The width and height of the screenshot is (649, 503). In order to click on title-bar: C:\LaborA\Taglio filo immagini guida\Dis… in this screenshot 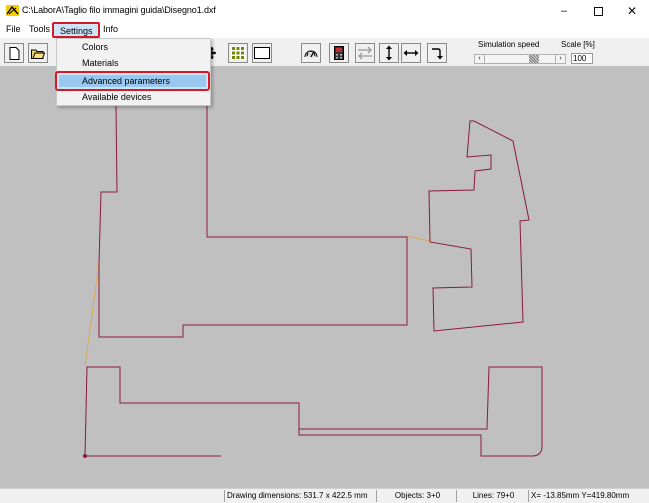, I will do `click(324, 11)`.